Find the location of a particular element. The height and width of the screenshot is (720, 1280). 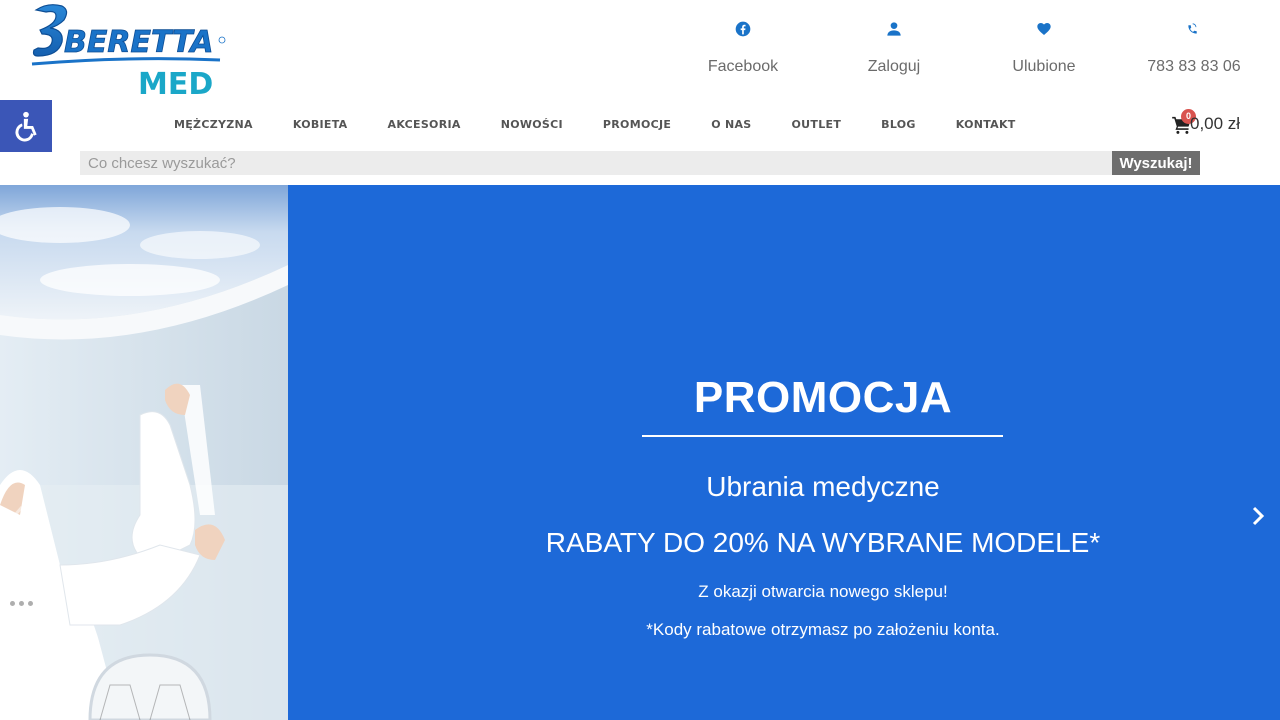

cart-button: 0 0,00 zł is located at coordinates (1215, 123).